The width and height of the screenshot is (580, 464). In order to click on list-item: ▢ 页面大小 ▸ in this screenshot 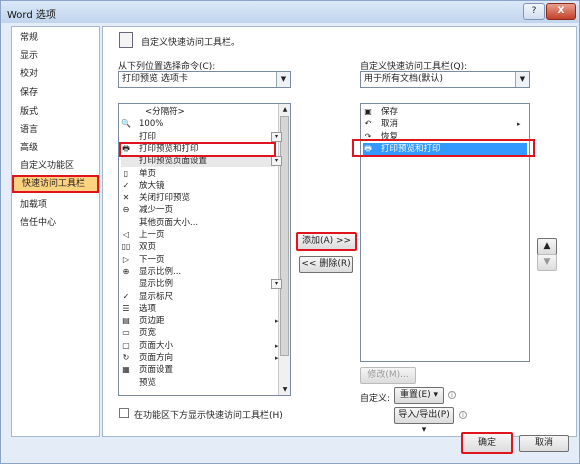, I will do `click(199, 346)`.